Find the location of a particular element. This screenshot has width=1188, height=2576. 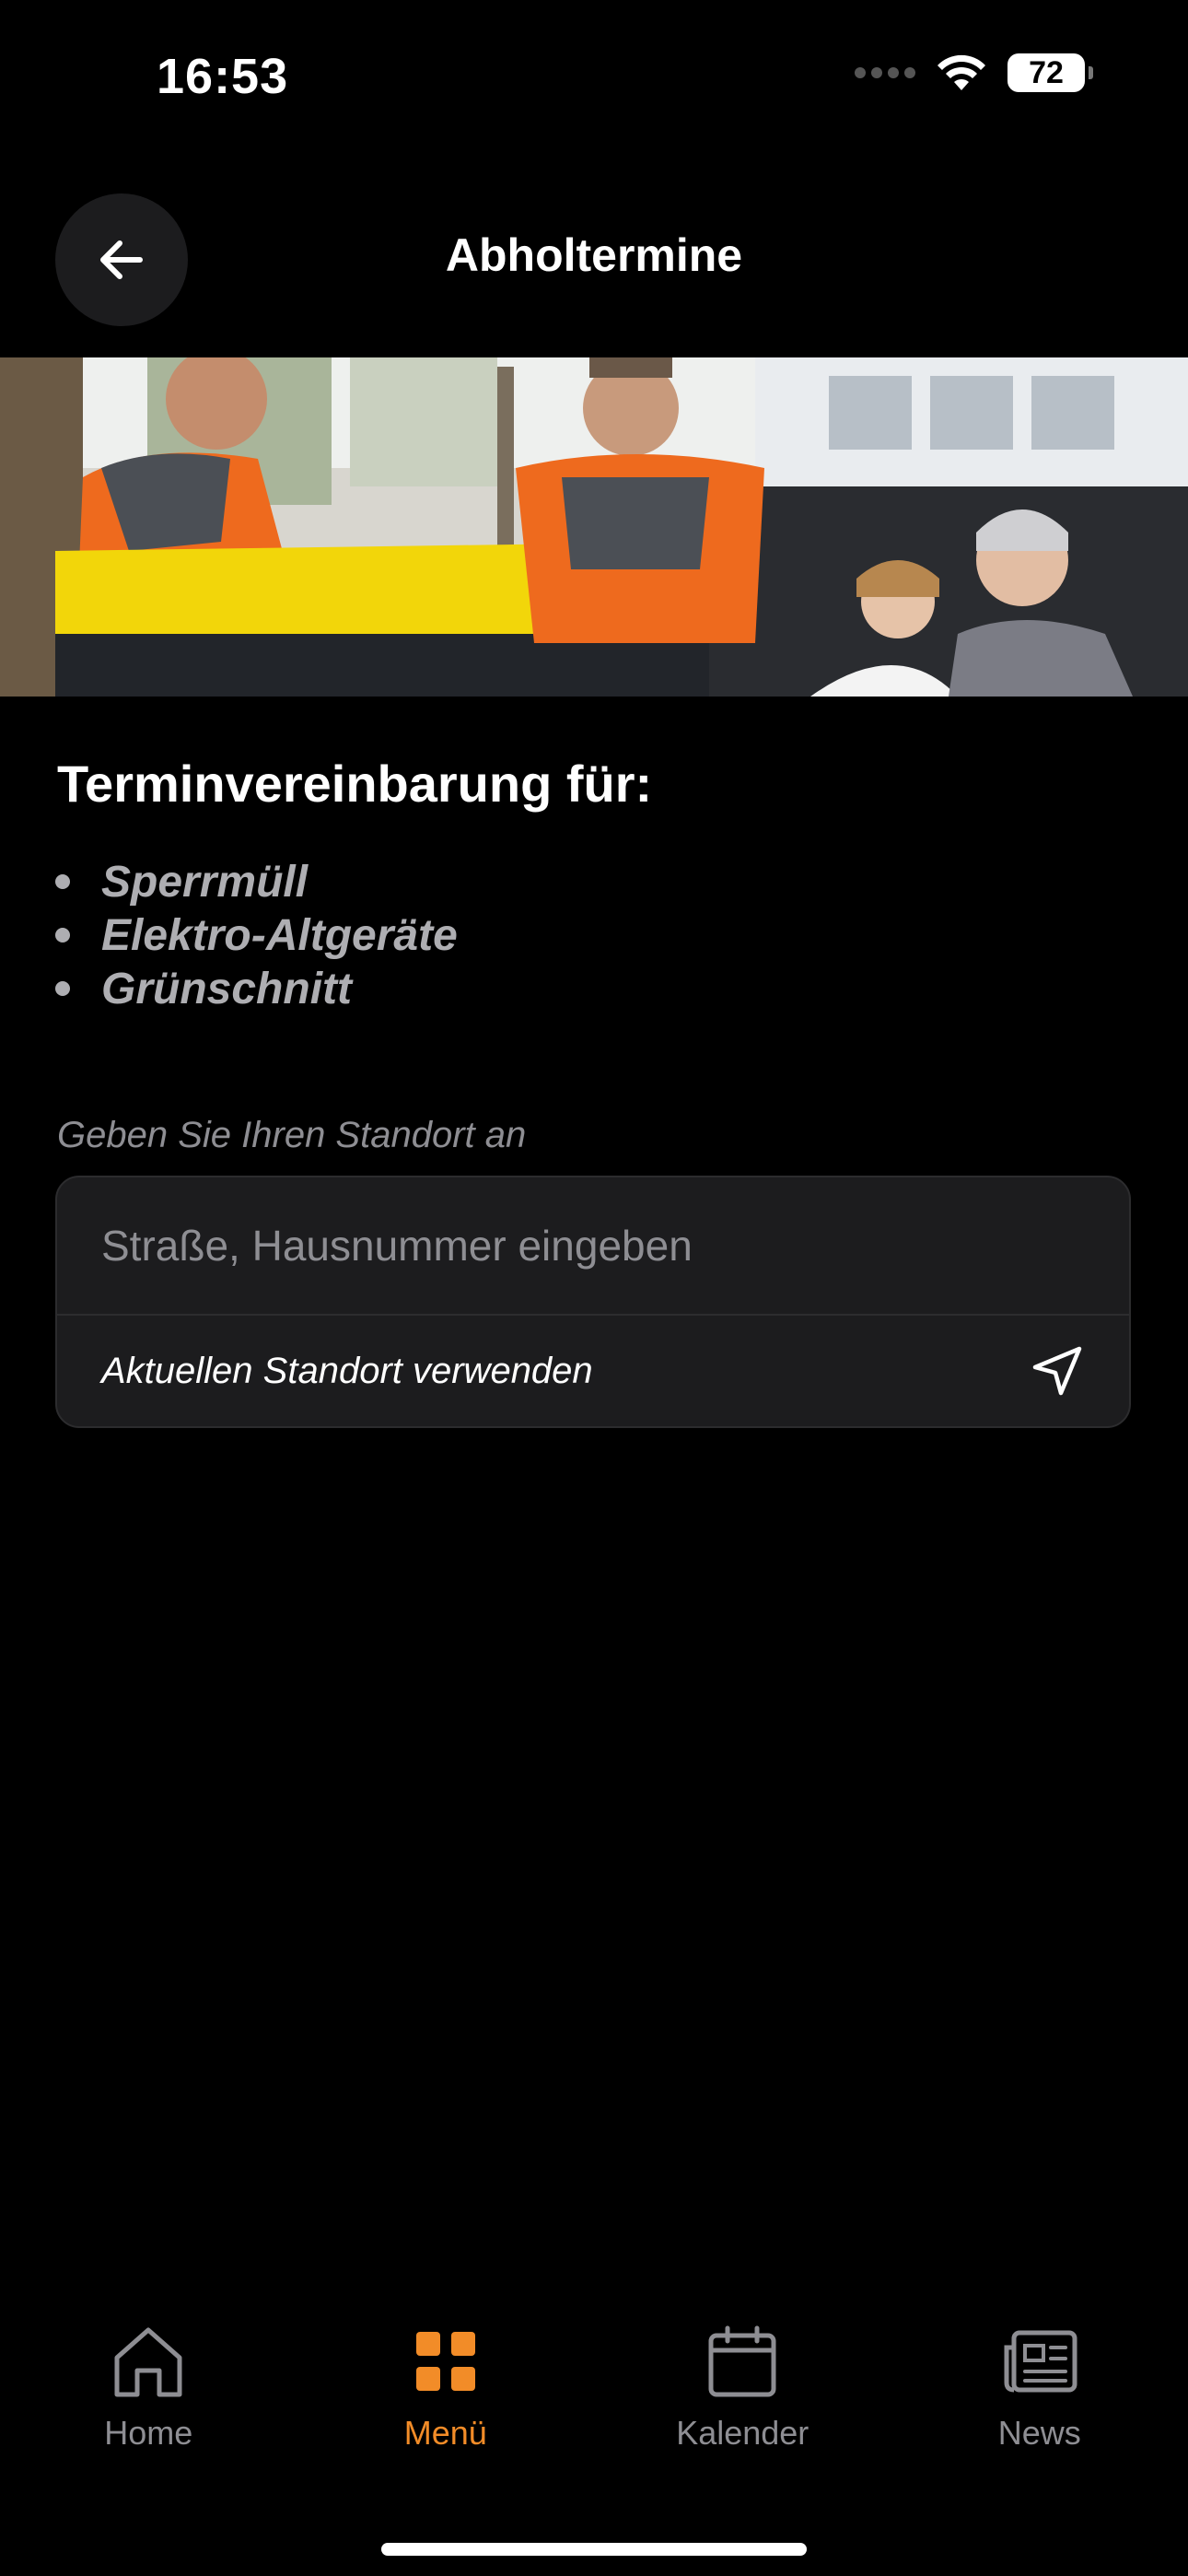

page-title: Abholtermine is located at coordinates (594, 255).